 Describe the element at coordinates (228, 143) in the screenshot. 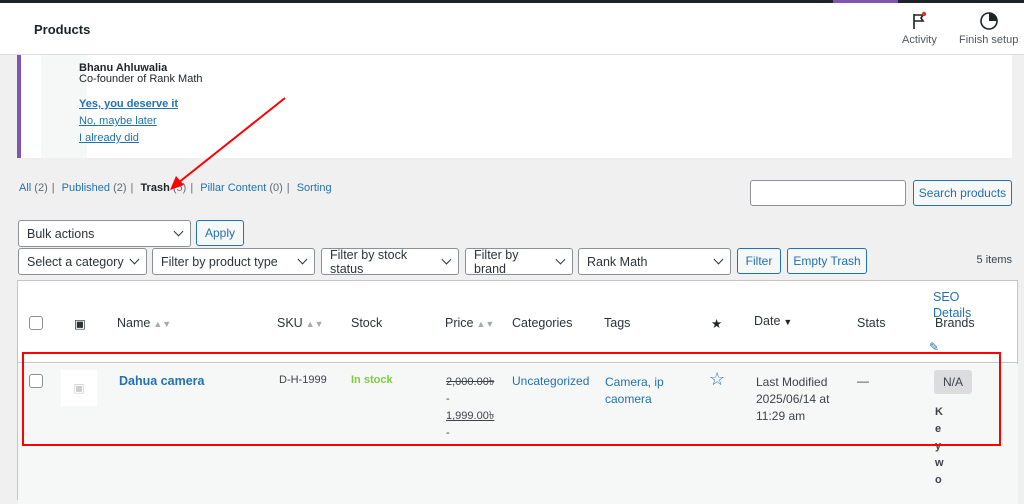

I see `annotation-arrow-icon` at that location.